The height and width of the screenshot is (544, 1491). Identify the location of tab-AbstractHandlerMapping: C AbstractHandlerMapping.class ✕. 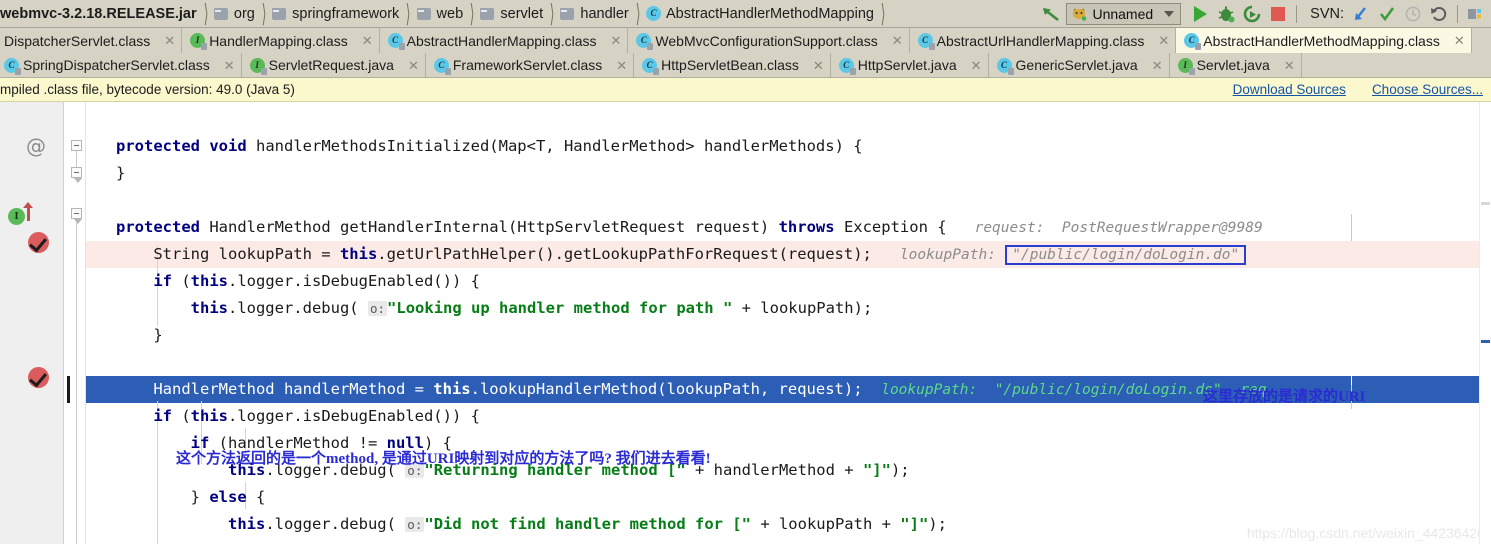
(504, 40).